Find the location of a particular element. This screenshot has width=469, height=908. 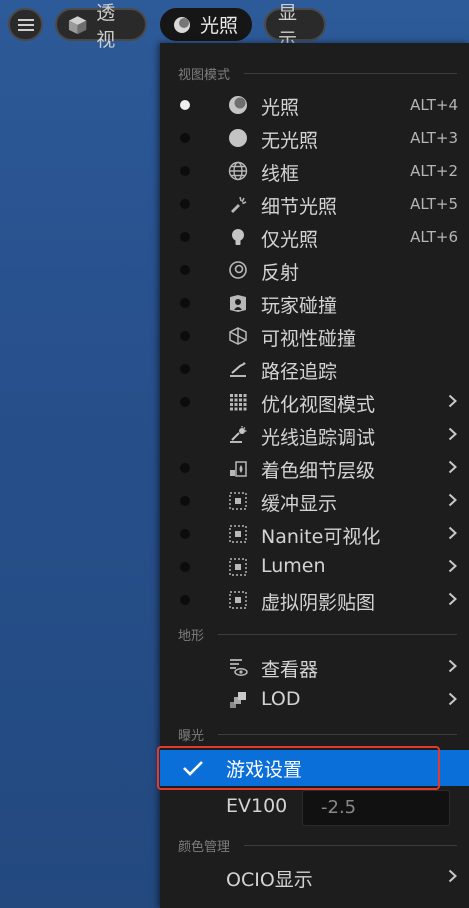

shortcut-label: ALT+2 is located at coordinates (434, 171).